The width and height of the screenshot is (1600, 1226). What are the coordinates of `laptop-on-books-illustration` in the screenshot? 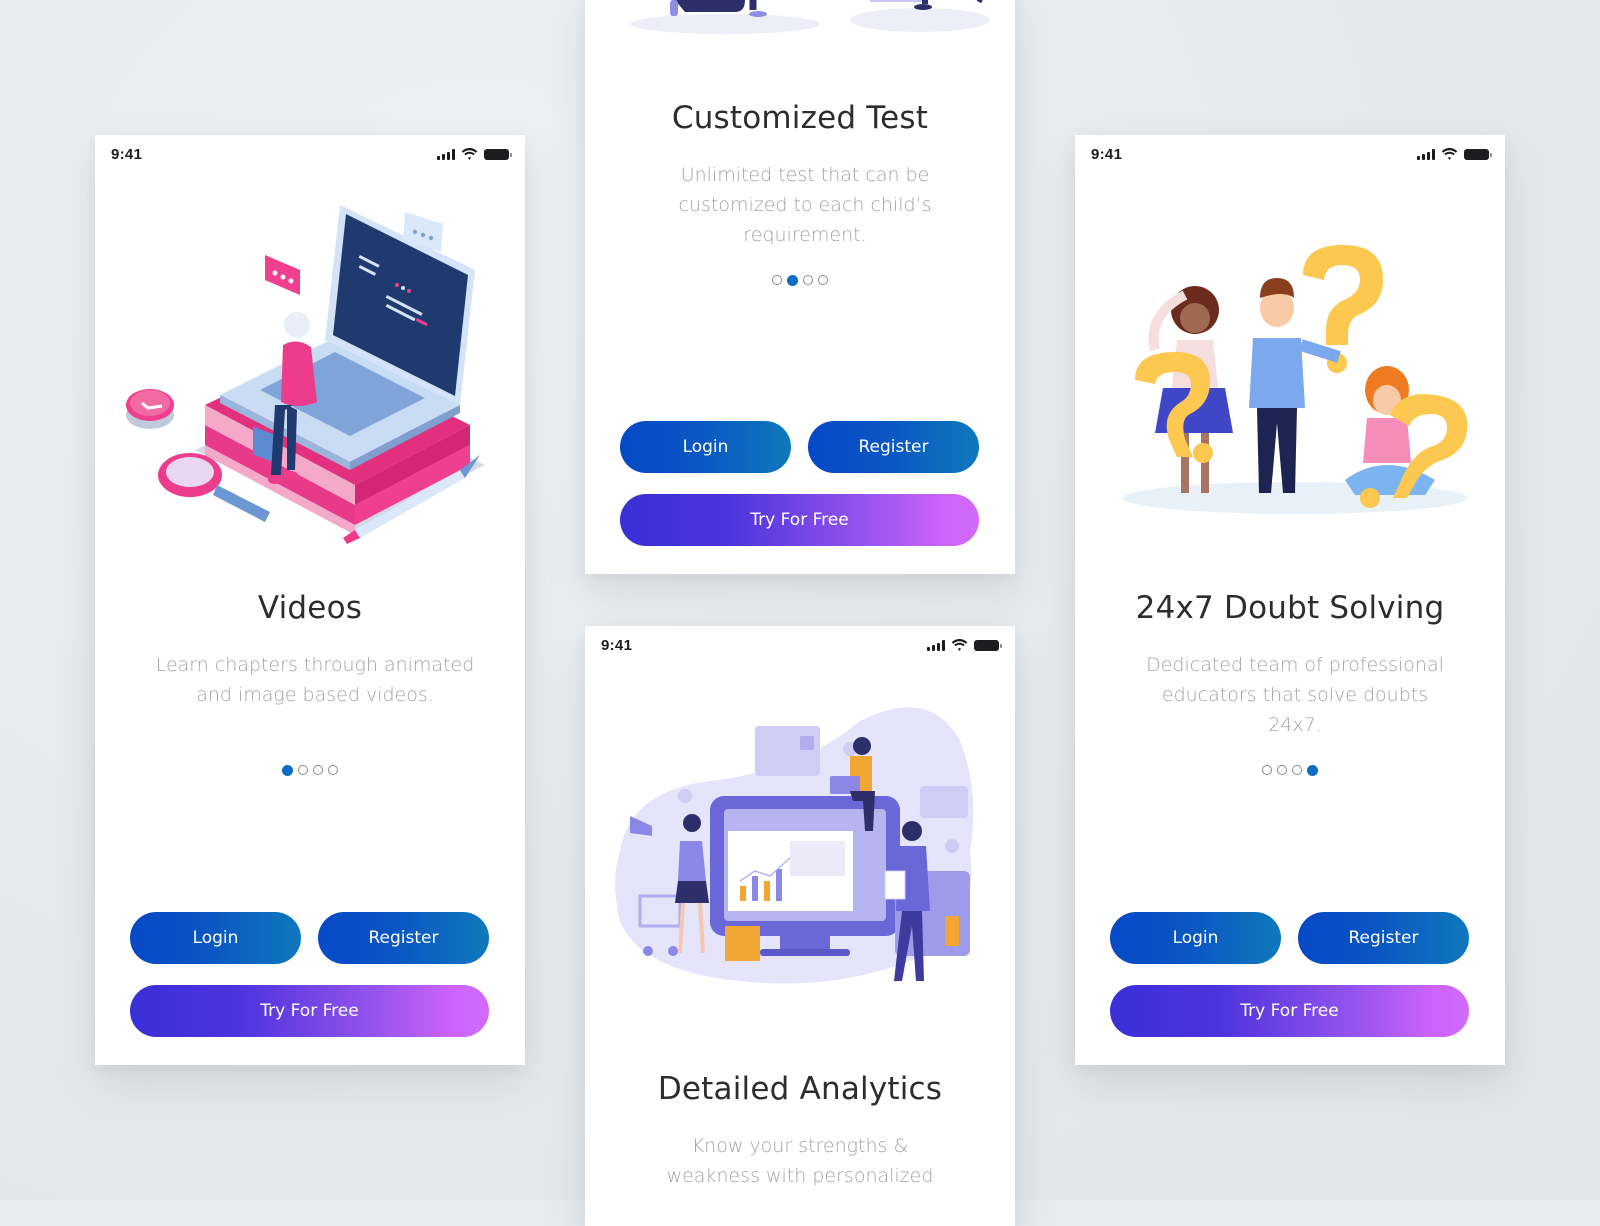 It's located at (305, 374).